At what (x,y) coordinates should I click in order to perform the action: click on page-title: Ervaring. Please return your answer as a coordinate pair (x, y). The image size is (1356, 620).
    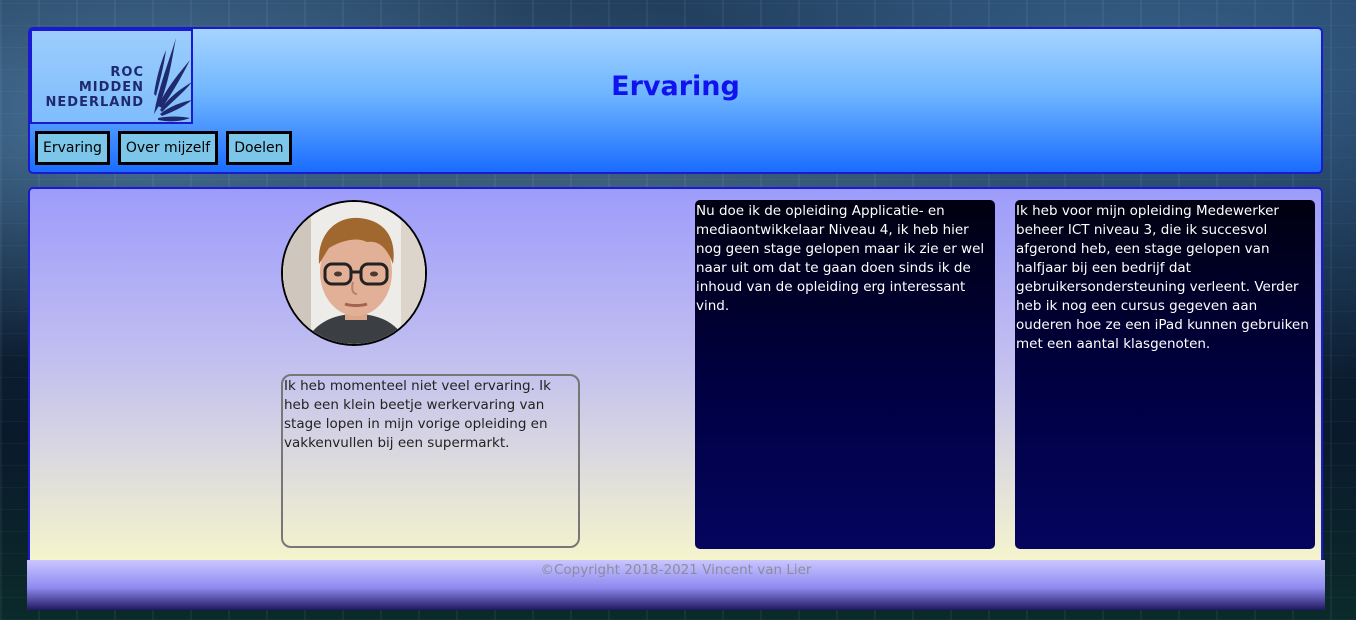
    Looking at the image, I should click on (675, 86).